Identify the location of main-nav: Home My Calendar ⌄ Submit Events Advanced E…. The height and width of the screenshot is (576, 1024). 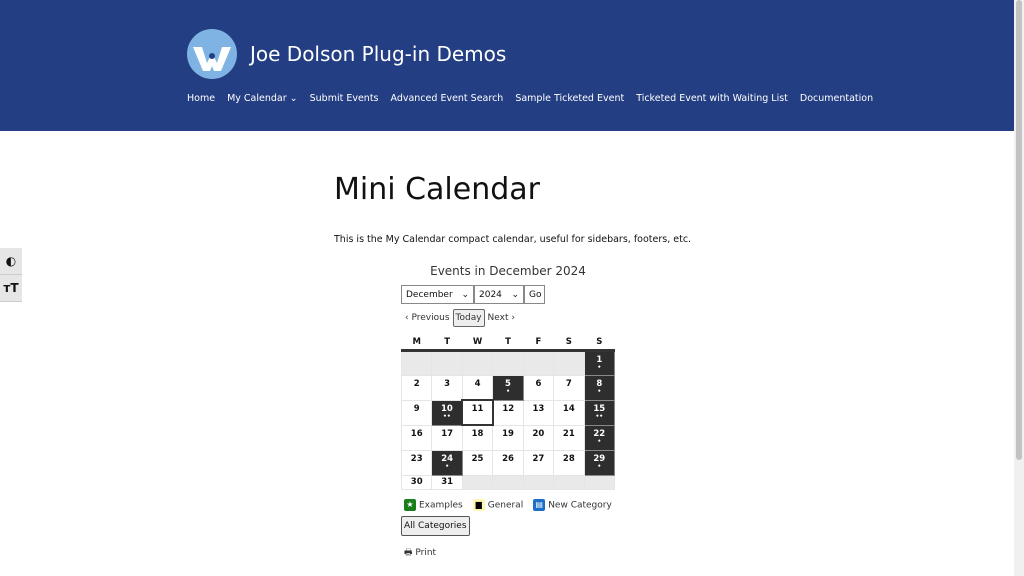
(530, 98).